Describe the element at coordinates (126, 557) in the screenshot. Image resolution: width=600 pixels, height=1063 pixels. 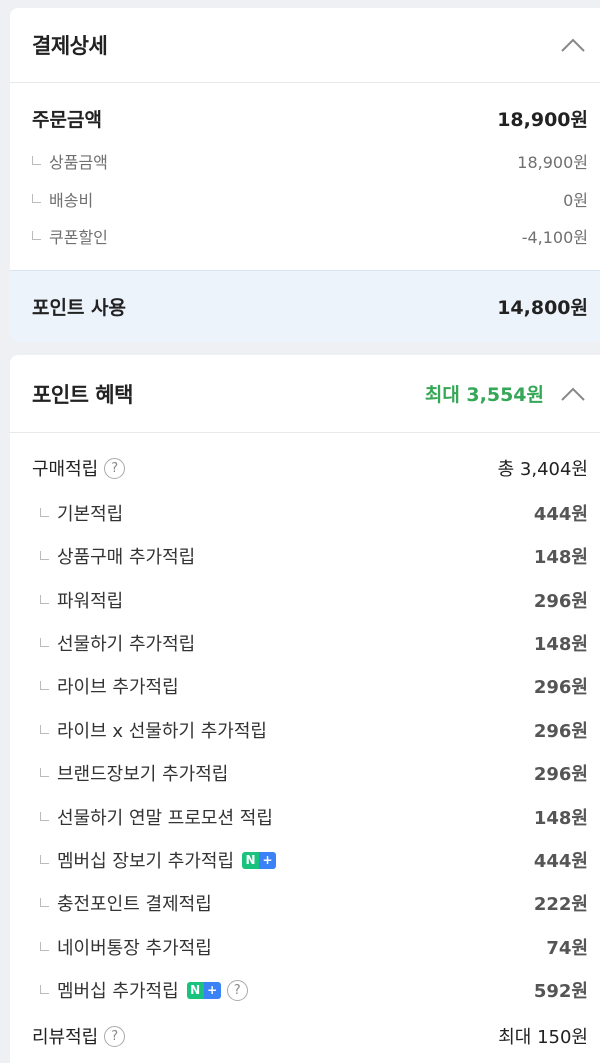
I see `benefit-item-label: 상품구매 추가적립` at that location.